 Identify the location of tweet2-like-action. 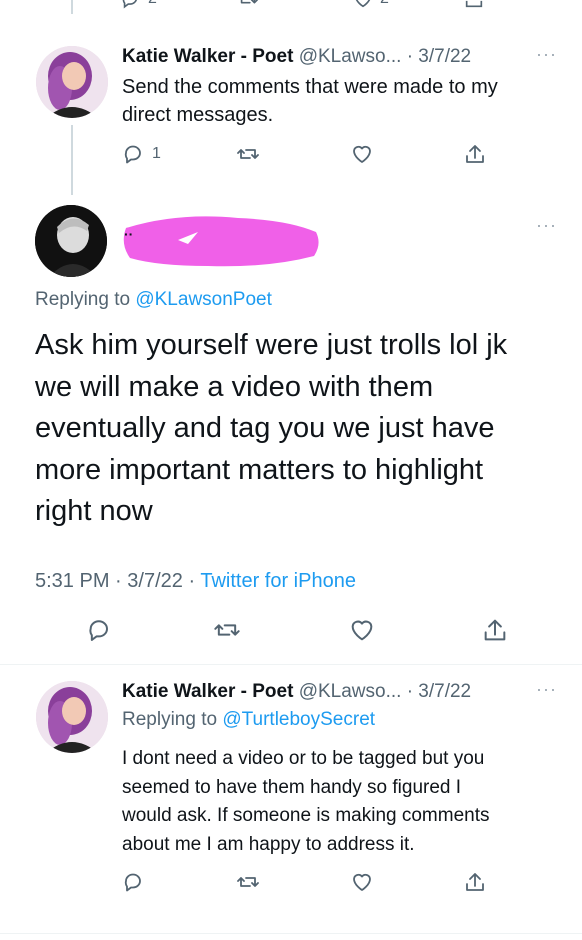
(362, 630).